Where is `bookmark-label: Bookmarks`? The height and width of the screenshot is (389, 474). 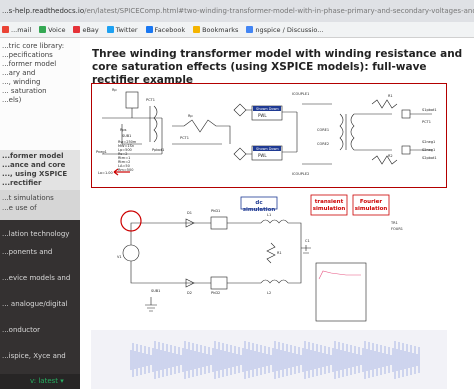
bookmark-label: Bookmarks is located at coordinates (220, 29).